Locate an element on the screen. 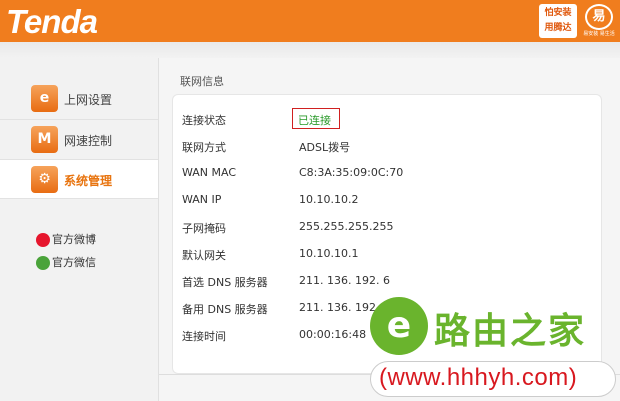  weibo-icon is located at coordinates (43, 240).